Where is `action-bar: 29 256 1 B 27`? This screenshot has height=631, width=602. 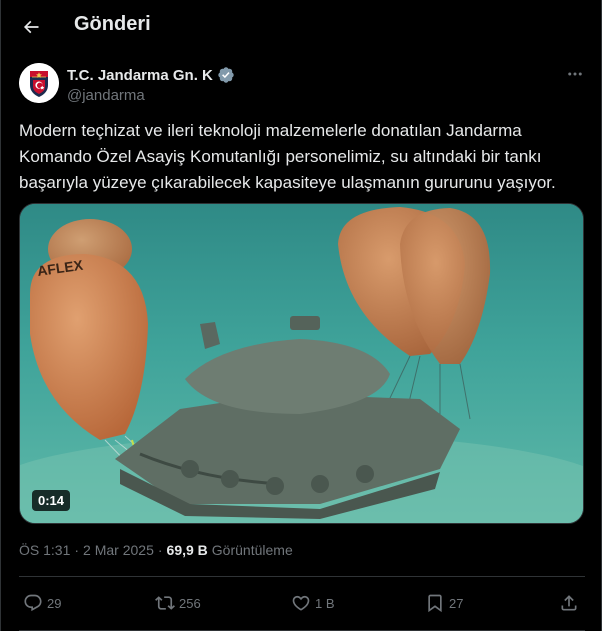 action-bar: 29 256 1 B 27 is located at coordinates (302, 603).